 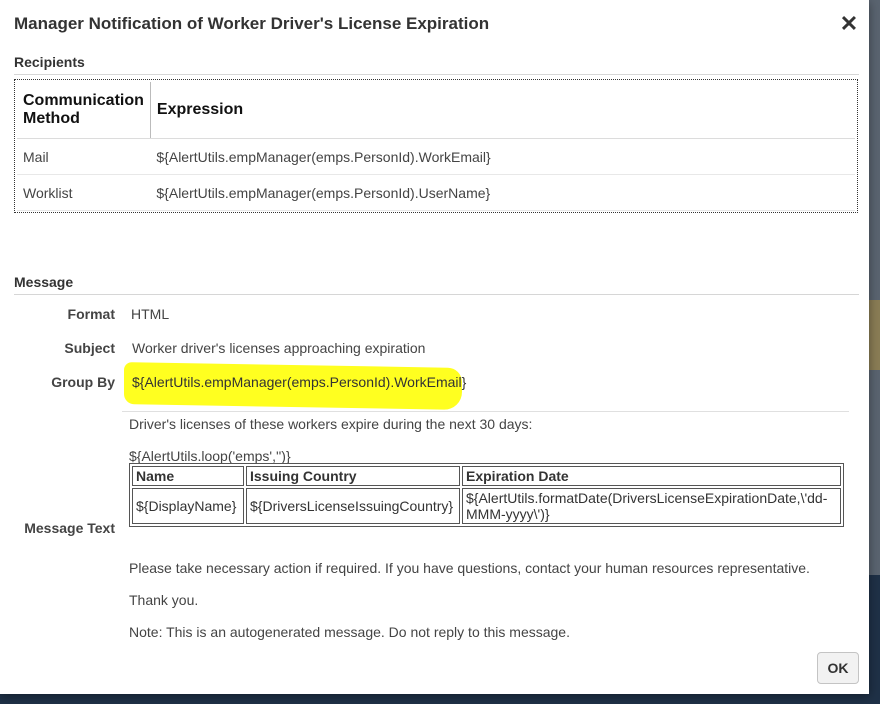 I want to click on message-text-label: Message Text, so click(x=69, y=528).